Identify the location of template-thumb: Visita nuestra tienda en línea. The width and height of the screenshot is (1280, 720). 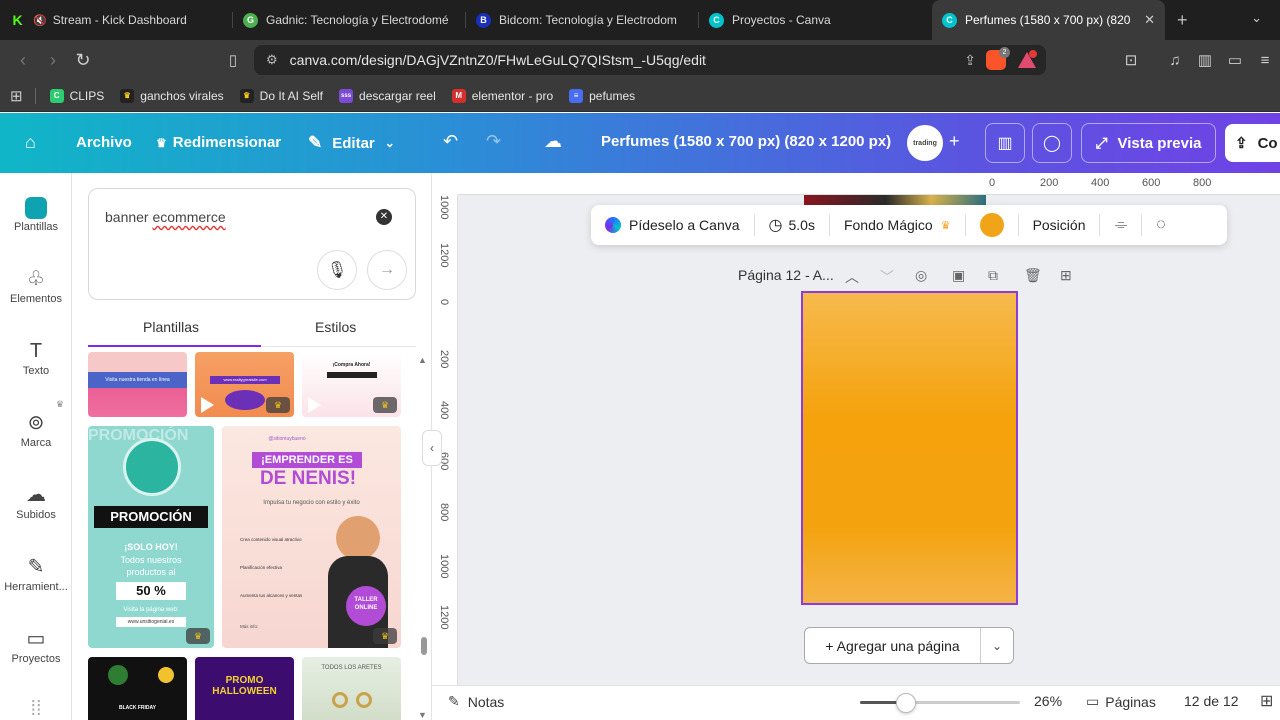
(137, 384).